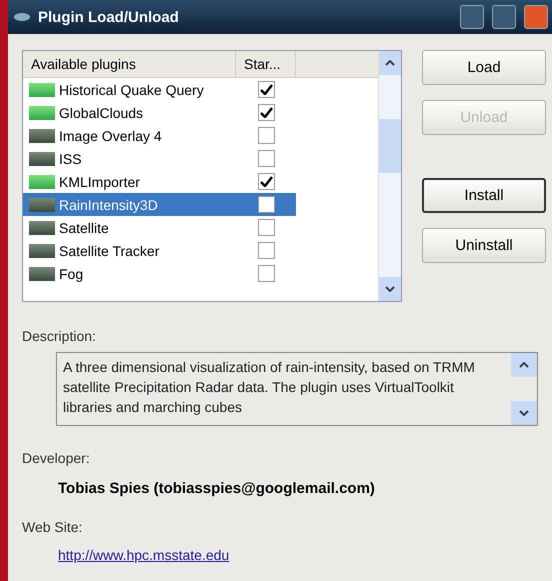 This screenshot has height=581, width=552. Describe the element at coordinates (504, 17) in the screenshot. I see `maximize-button` at that location.